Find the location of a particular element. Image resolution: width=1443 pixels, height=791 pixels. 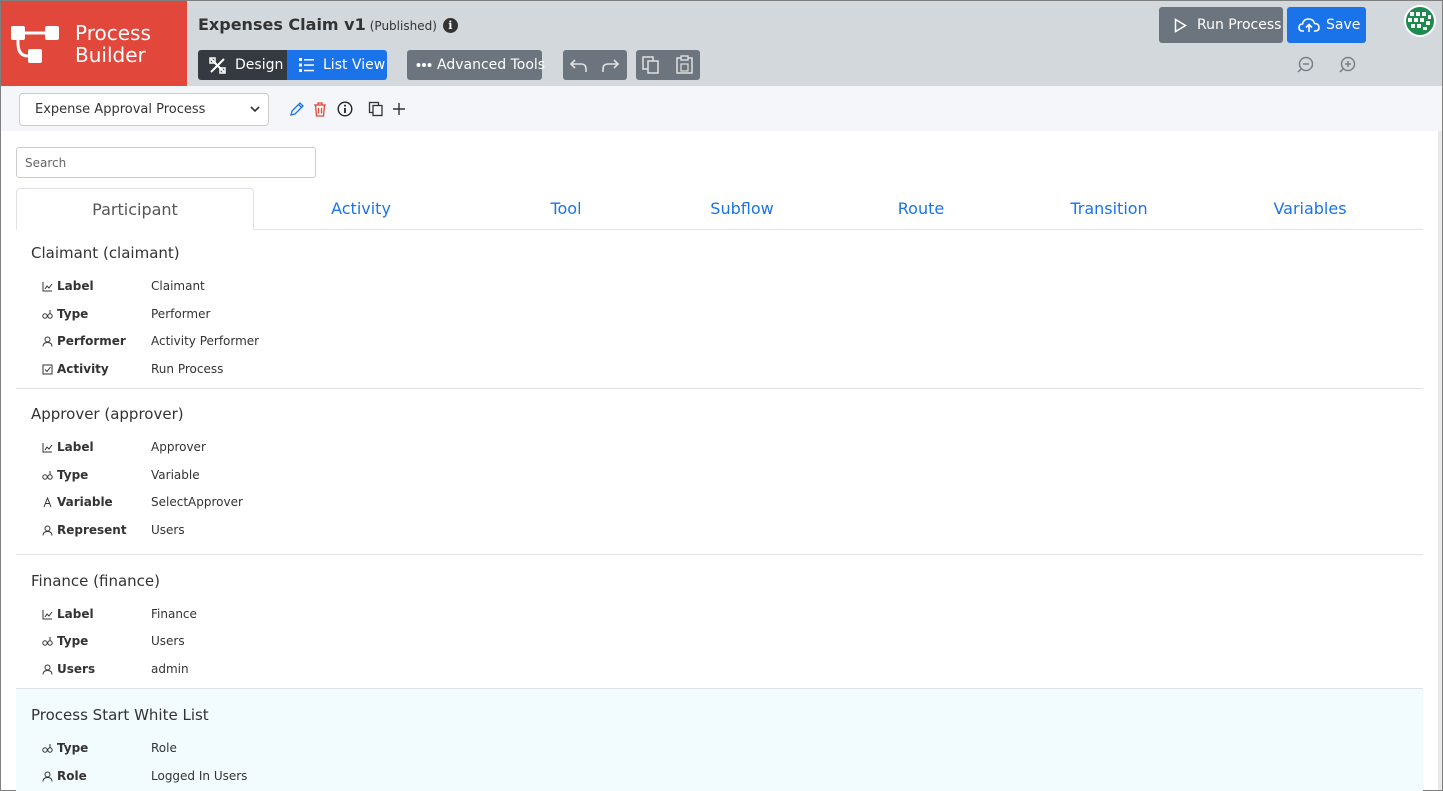

row-value: Finance is located at coordinates (174, 614).